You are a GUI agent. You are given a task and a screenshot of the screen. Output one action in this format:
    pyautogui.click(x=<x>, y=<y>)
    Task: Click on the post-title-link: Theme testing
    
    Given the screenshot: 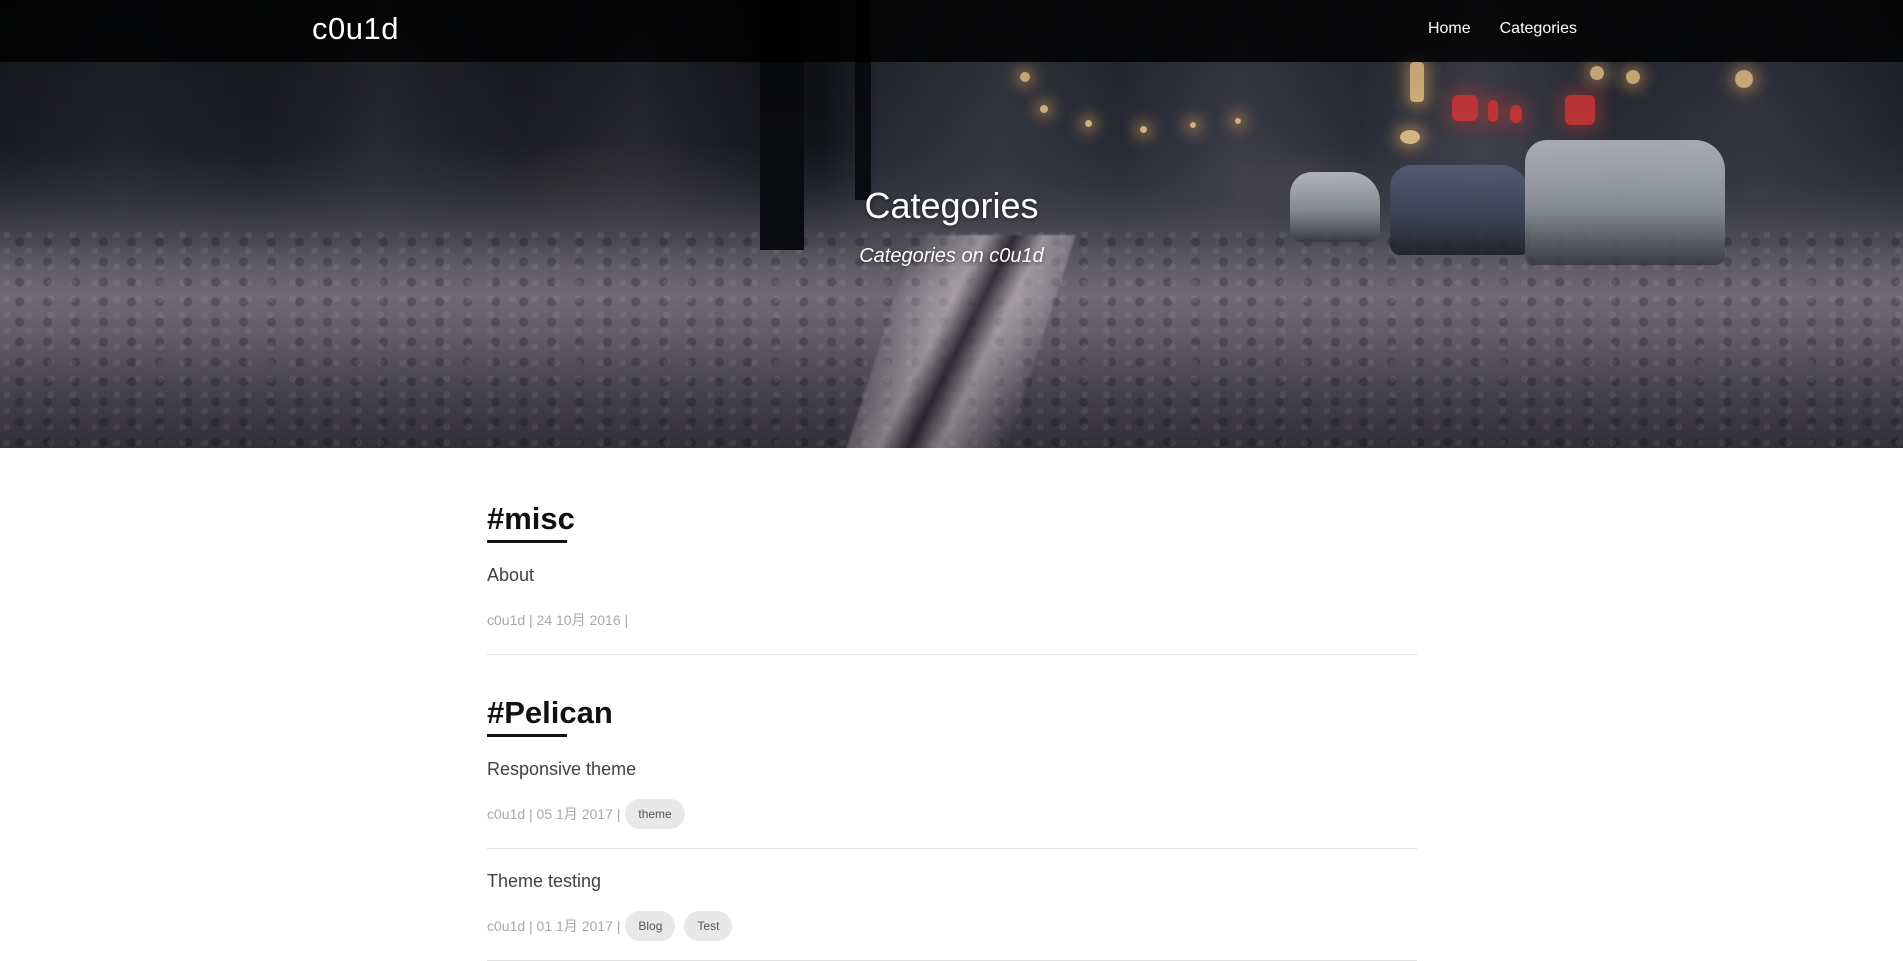 What is the action you would take?
    pyautogui.click(x=952, y=881)
    